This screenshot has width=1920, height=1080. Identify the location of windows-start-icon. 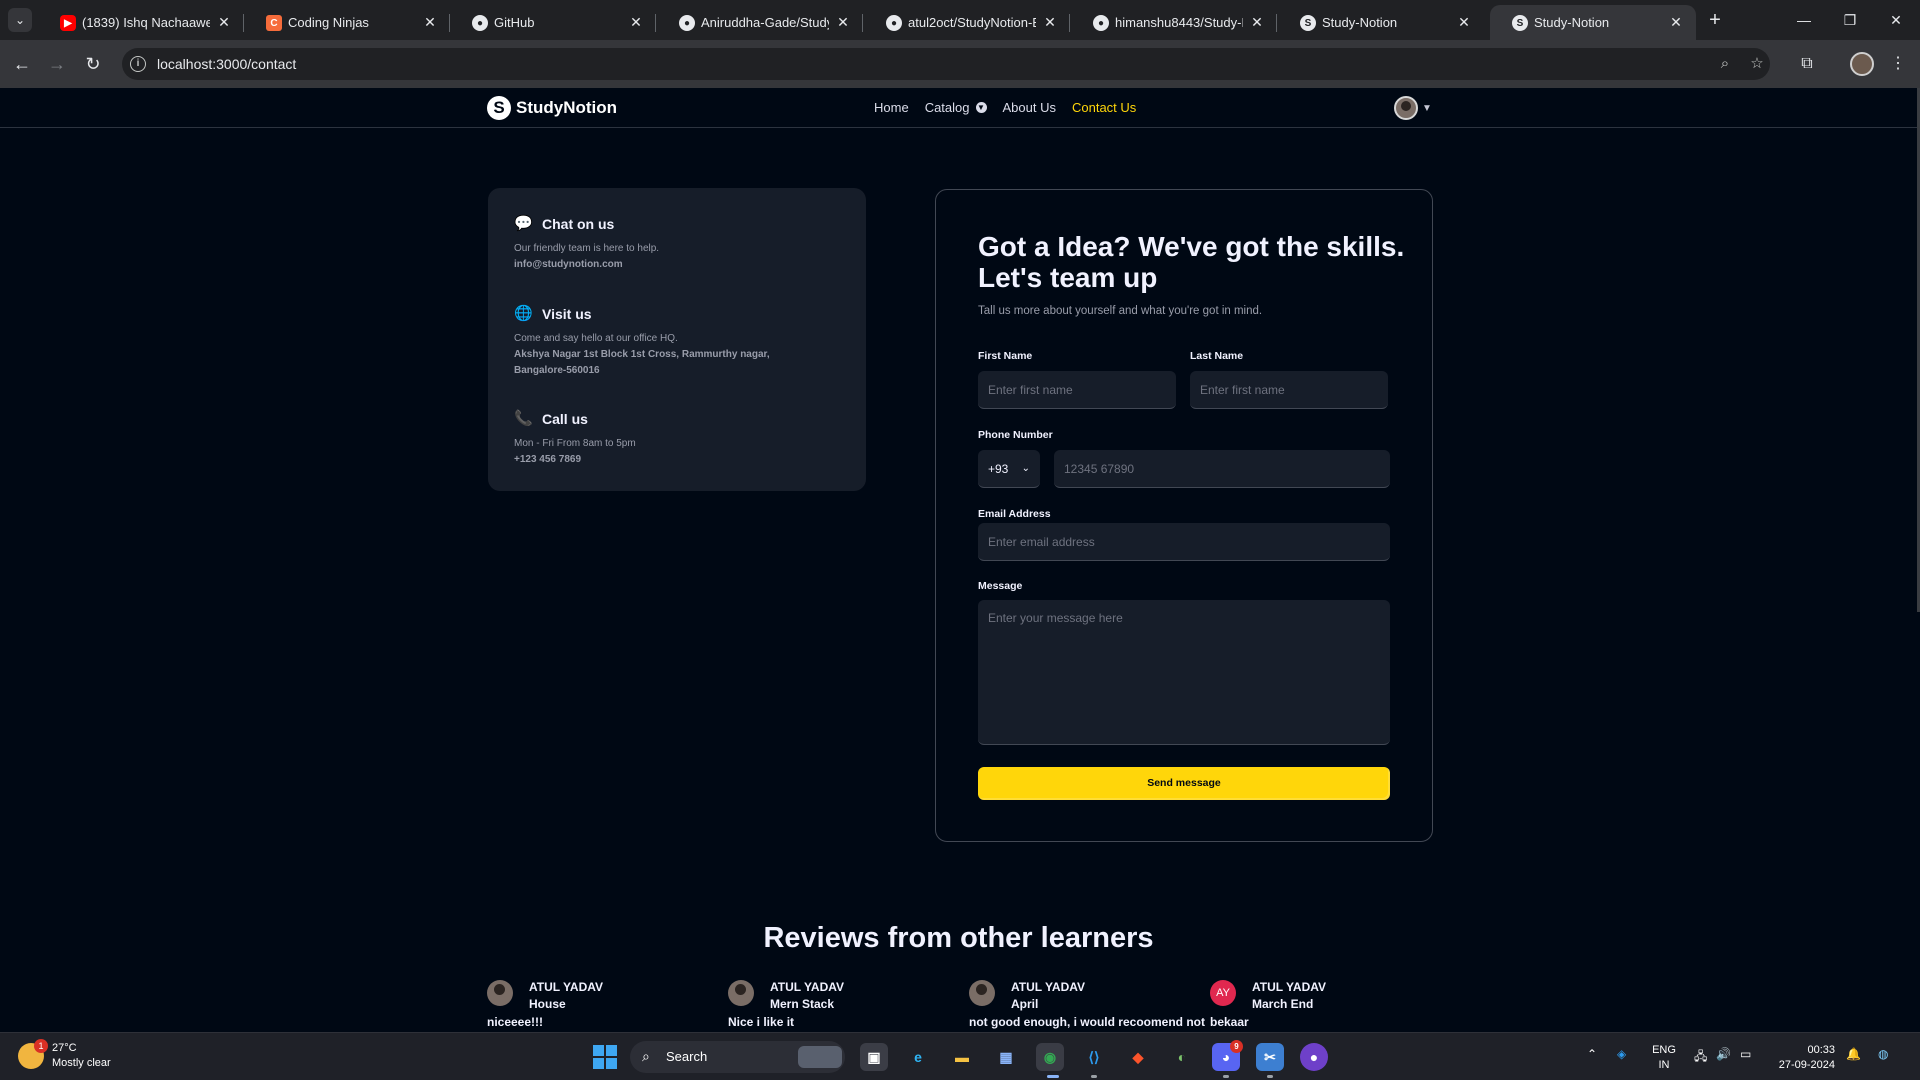
(605, 1057).